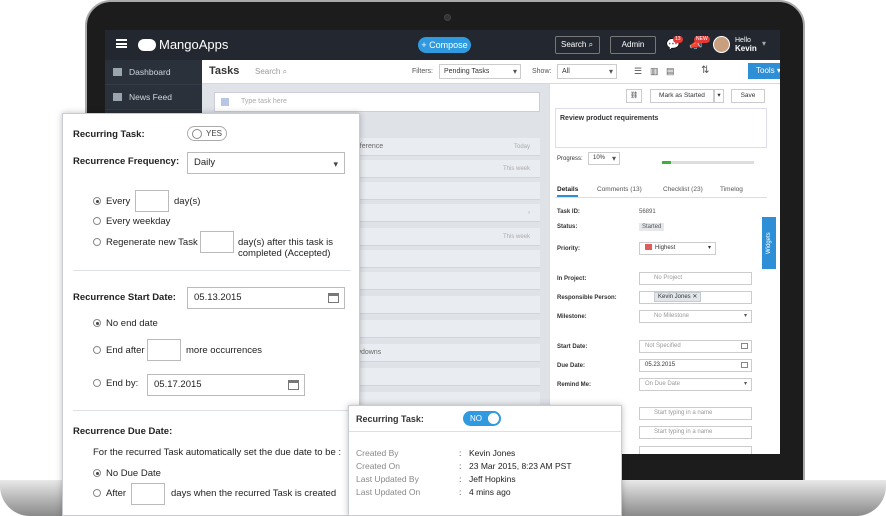 This screenshot has width=886, height=516. Describe the element at coordinates (377, 453) in the screenshot. I see `created-by-label: Created By` at that location.